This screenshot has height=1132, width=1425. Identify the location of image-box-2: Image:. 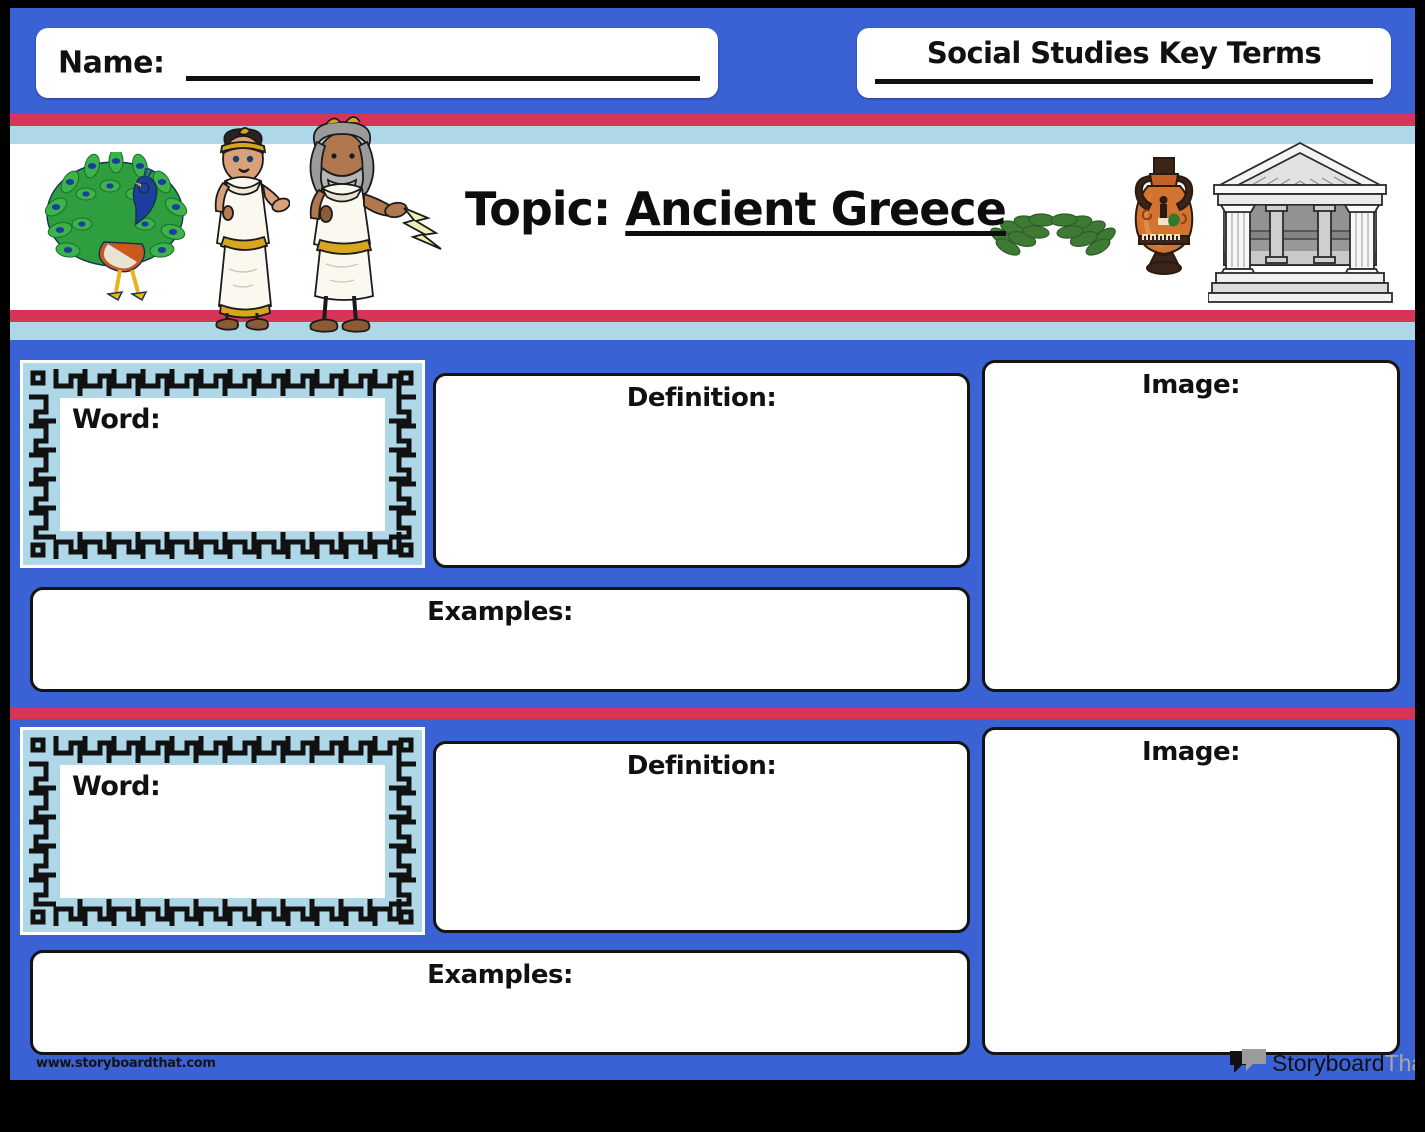
(1191, 891).